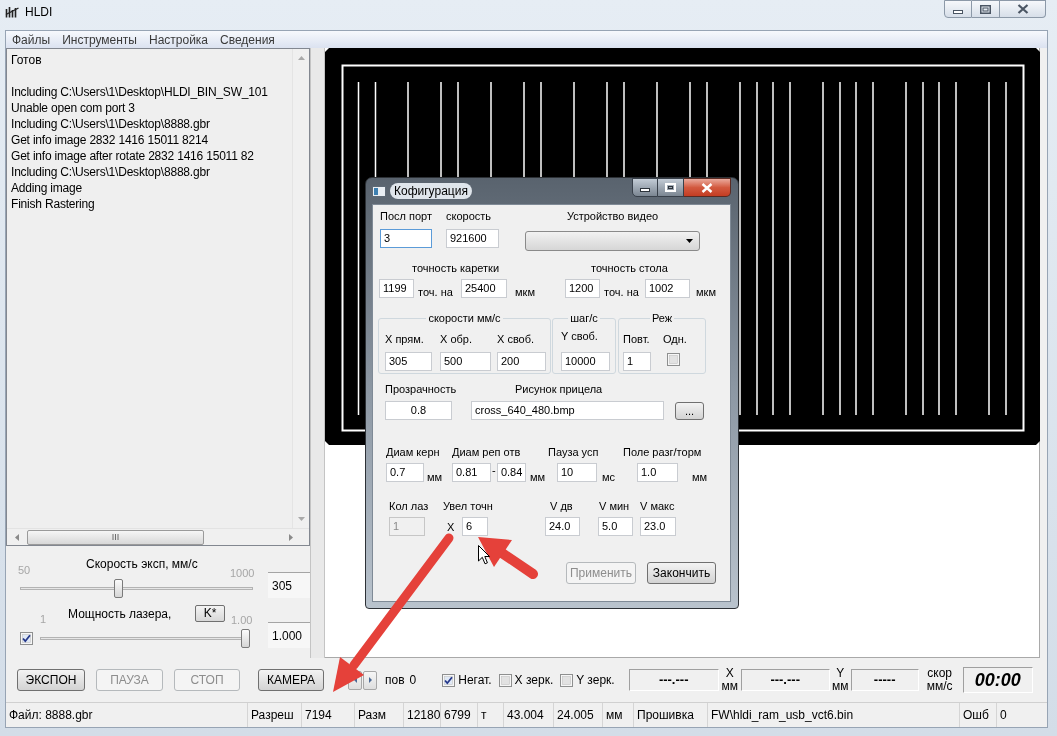 The width and height of the screenshot is (1057, 736). I want to click on input-field: 25400, so click(484, 288).